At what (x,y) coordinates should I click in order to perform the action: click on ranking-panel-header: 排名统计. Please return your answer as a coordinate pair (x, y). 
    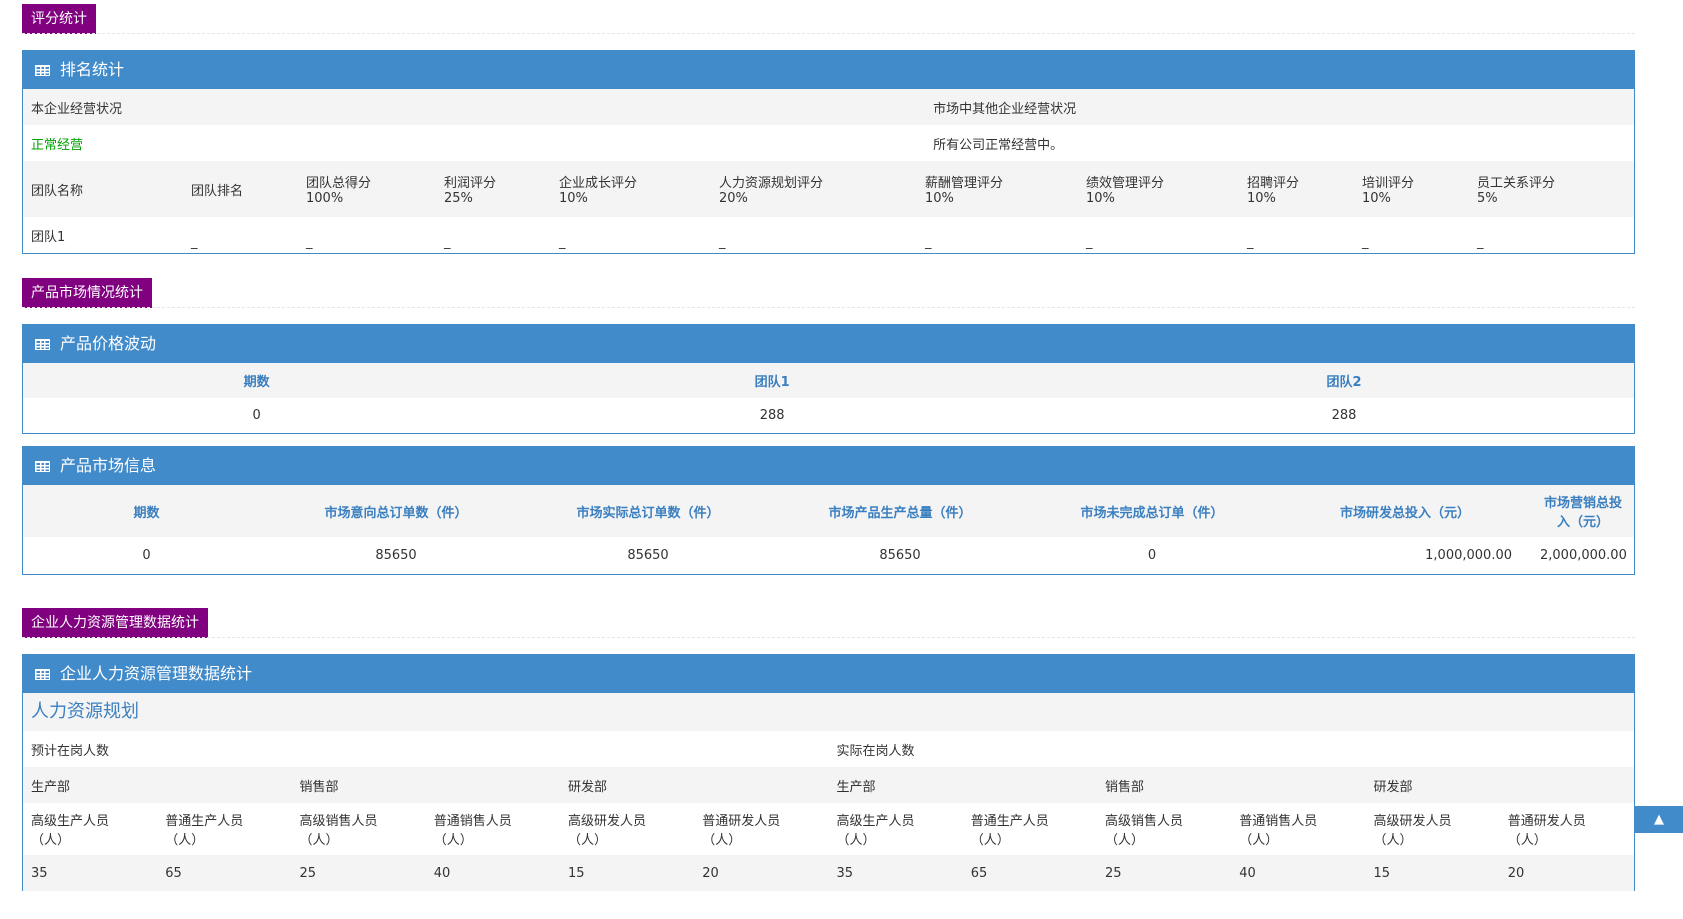
    Looking at the image, I should click on (828, 70).